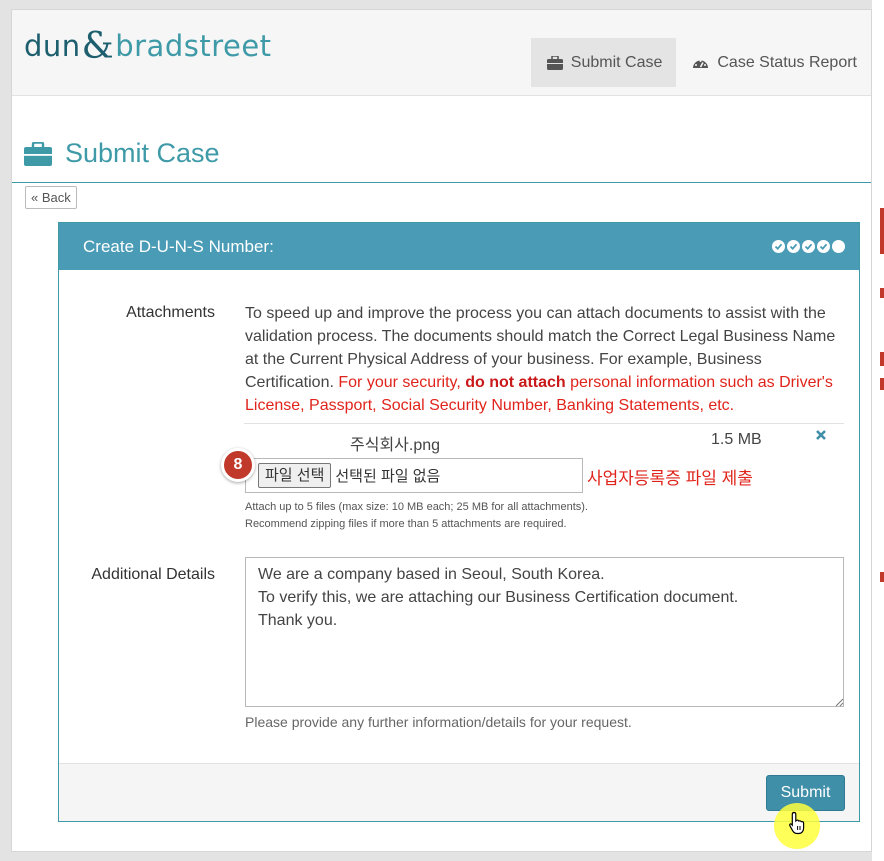 The image size is (884, 861). Describe the element at coordinates (838, 246) in the screenshot. I see `circle-icon` at that location.